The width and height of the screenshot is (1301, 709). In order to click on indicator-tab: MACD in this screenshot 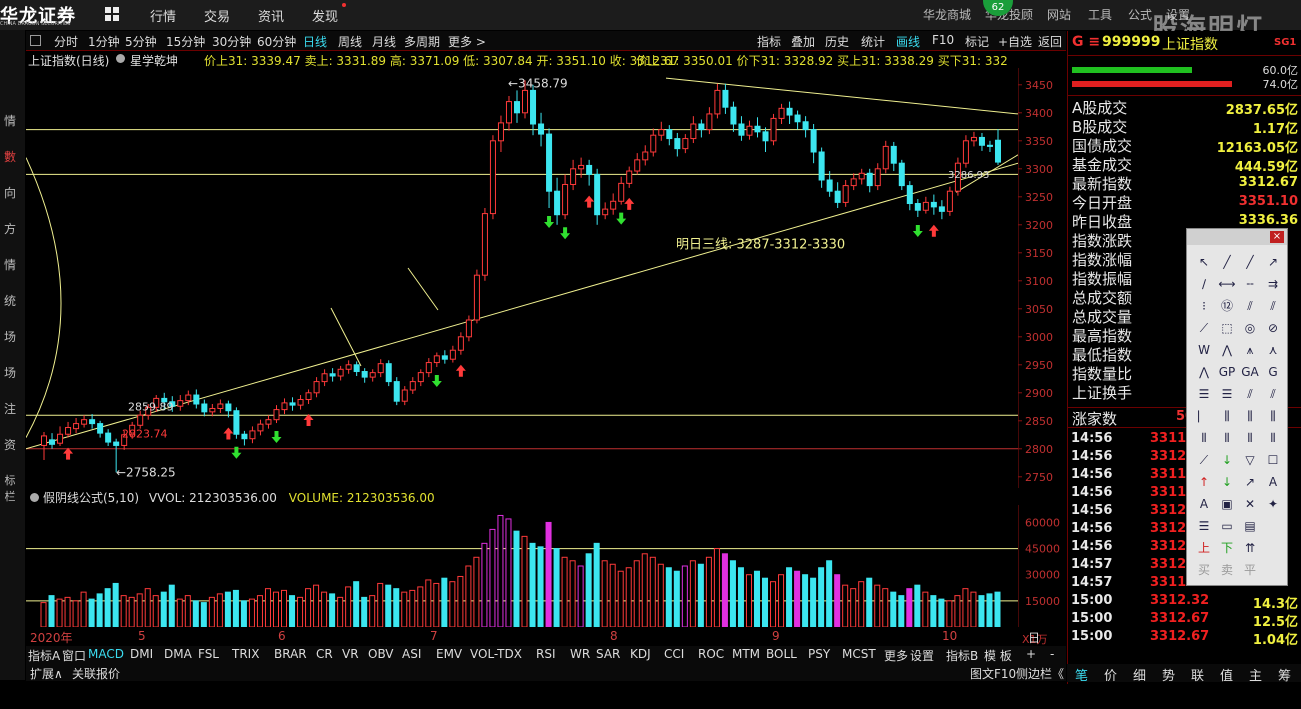, I will do `click(106, 654)`.